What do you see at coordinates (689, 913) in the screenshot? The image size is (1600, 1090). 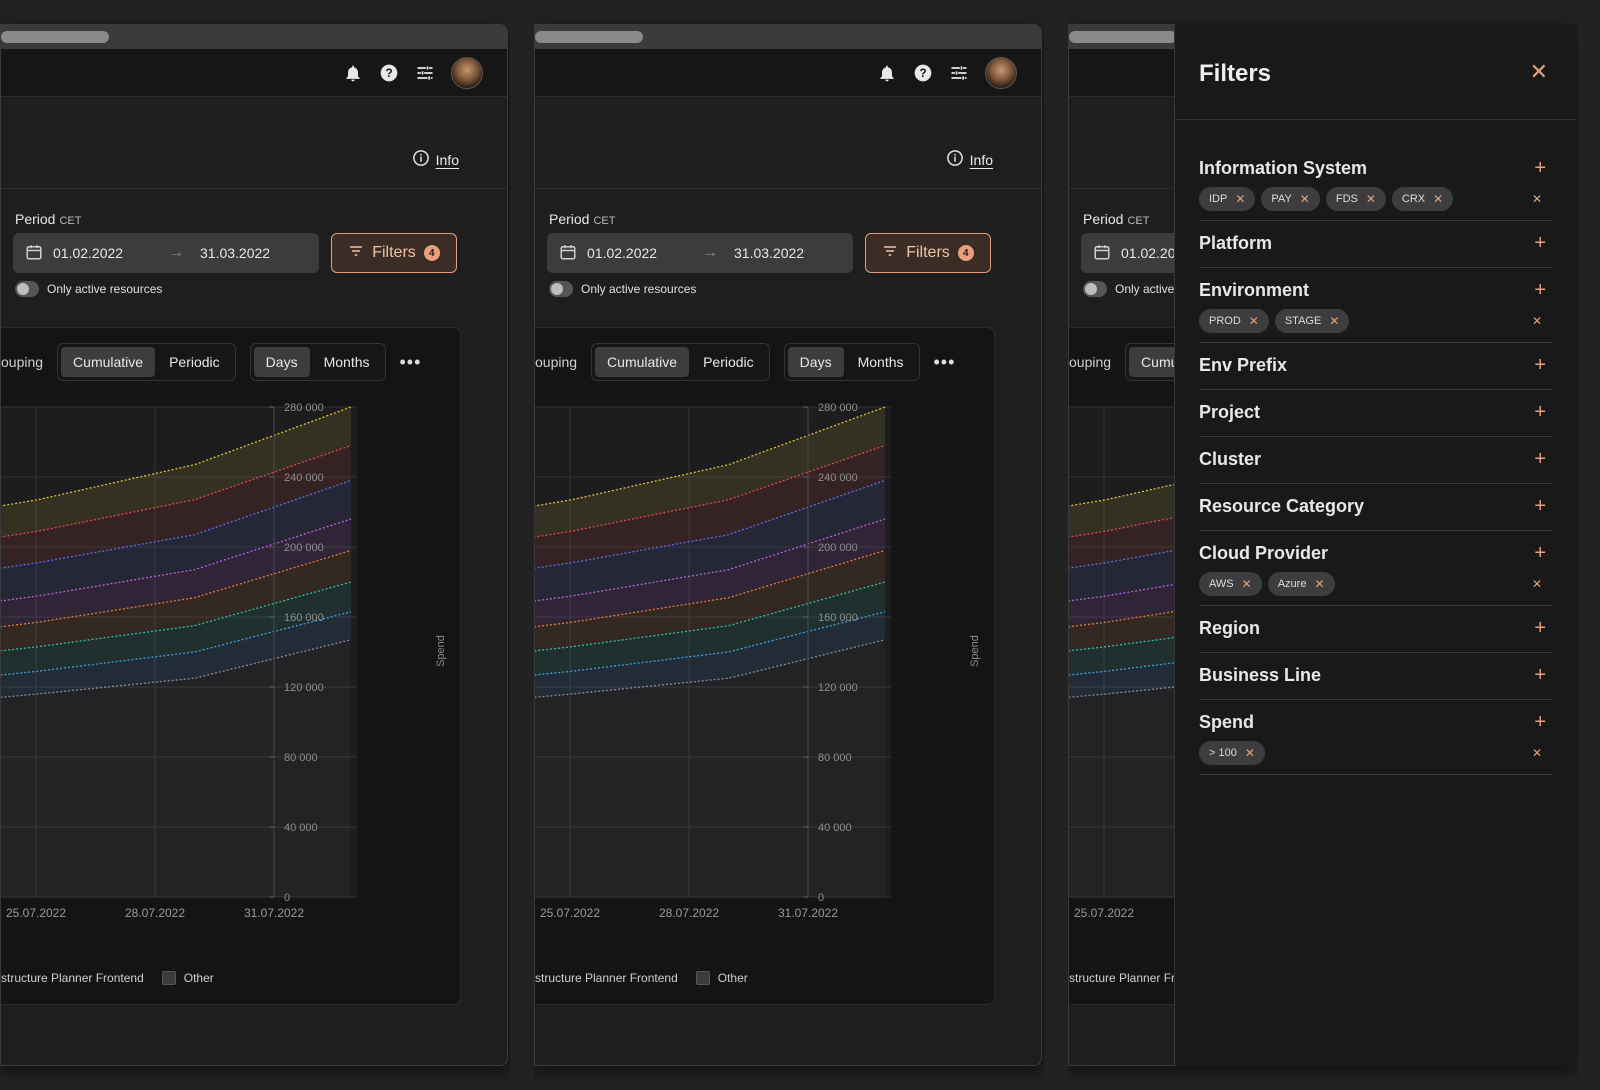 I see `x-tick-label: 28.07.2022` at bounding box center [689, 913].